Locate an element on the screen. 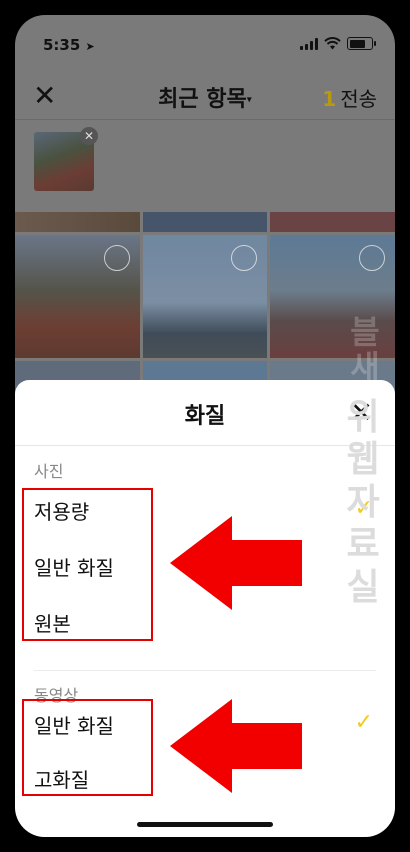 The height and width of the screenshot is (852, 410). cellular-signal-icon is located at coordinates (309, 44).